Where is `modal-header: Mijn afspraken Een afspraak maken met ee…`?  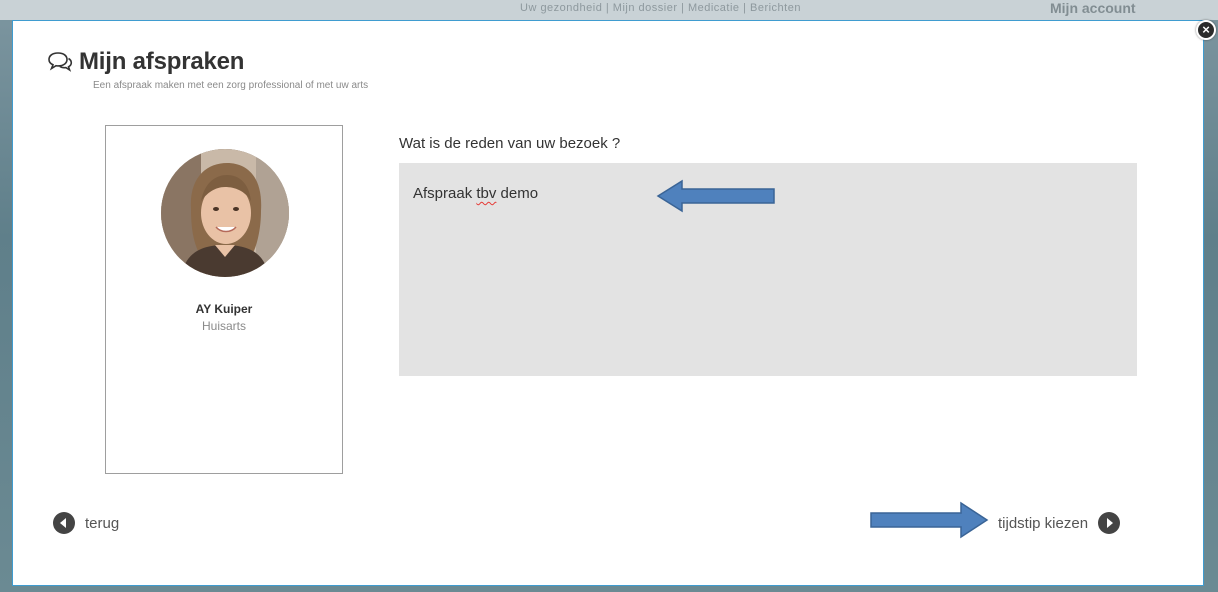
modal-header: Mijn afspraken Een afspraak maken met ee… is located at coordinates (207, 69).